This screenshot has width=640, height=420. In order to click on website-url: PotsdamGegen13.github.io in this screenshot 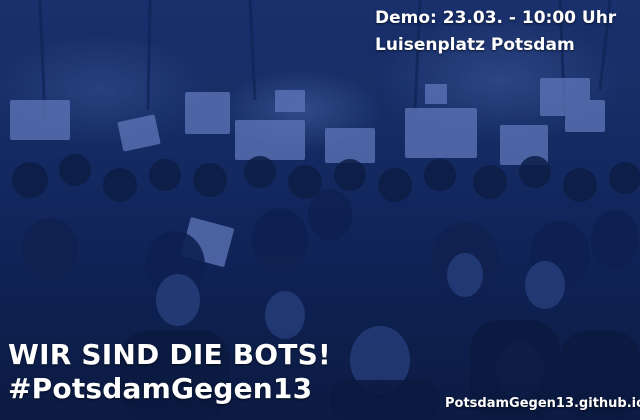, I will do `click(542, 403)`.